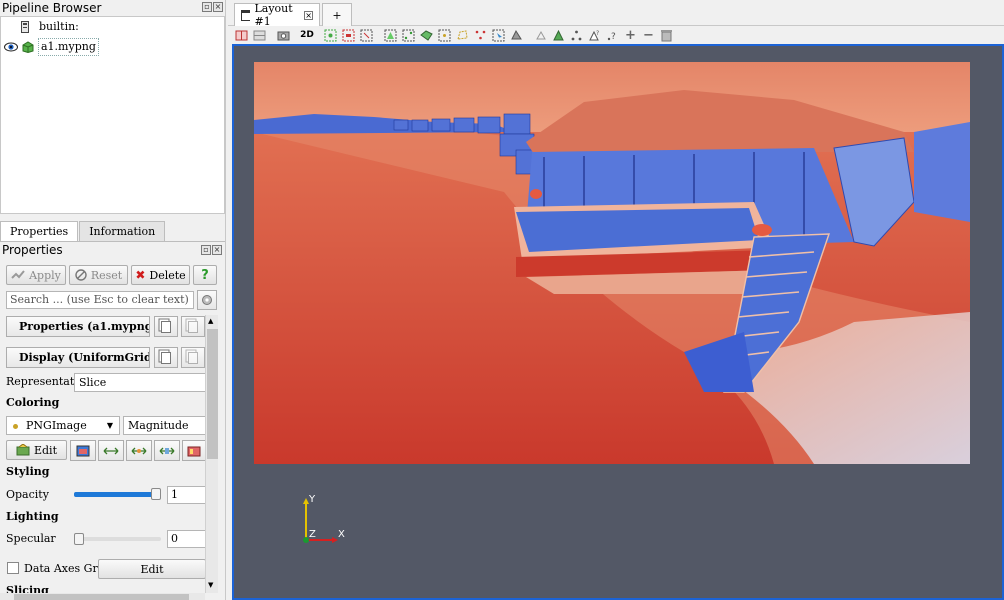  I want to click on paste-icon, so click(193, 326).